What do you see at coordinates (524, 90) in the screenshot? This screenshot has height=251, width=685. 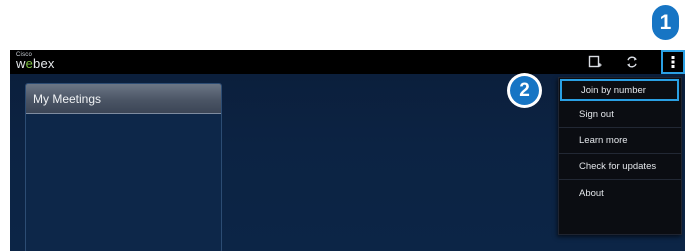 I see `callout-badge-2: 2` at bounding box center [524, 90].